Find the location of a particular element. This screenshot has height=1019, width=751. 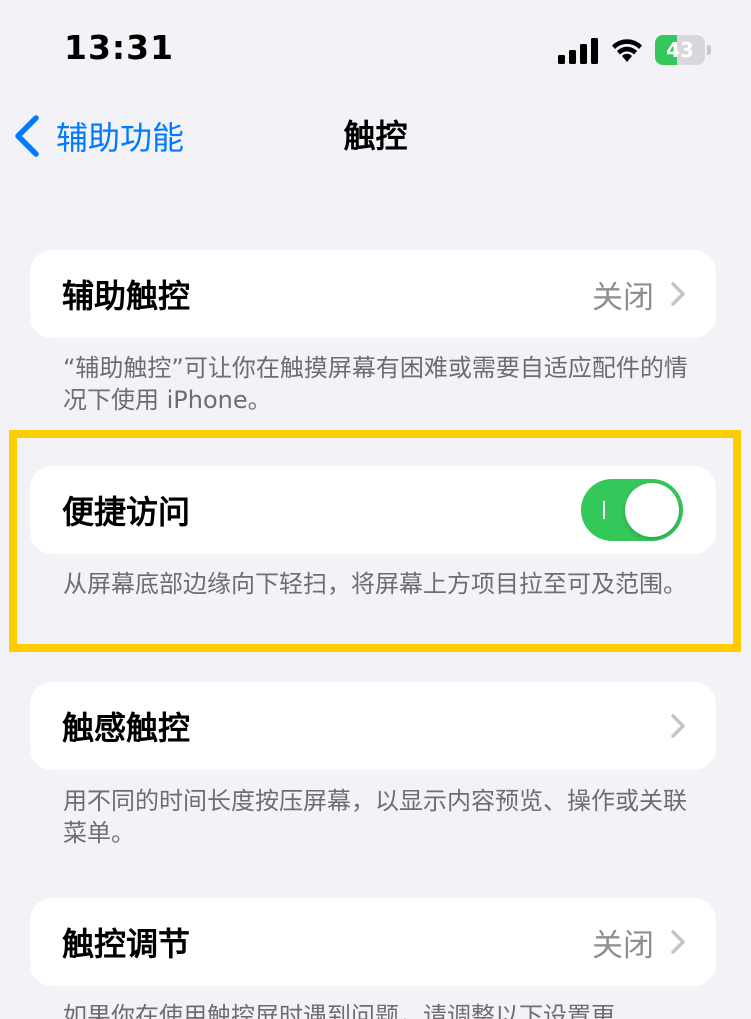

touch-accommodations-footer: 如果你在使用触控屏时遇到问题，请调整以下设置更 is located at coordinates (339, 1010).